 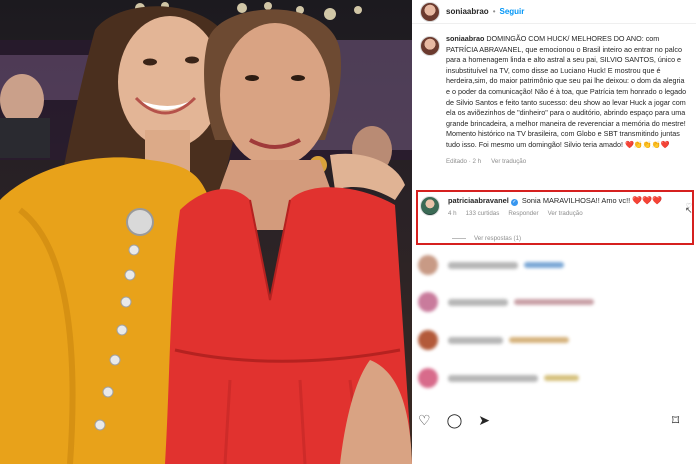 What do you see at coordinates (465, 38) in the screenshot?
I see `caption-username: soniaabrao` at bounding box center [465, 38].